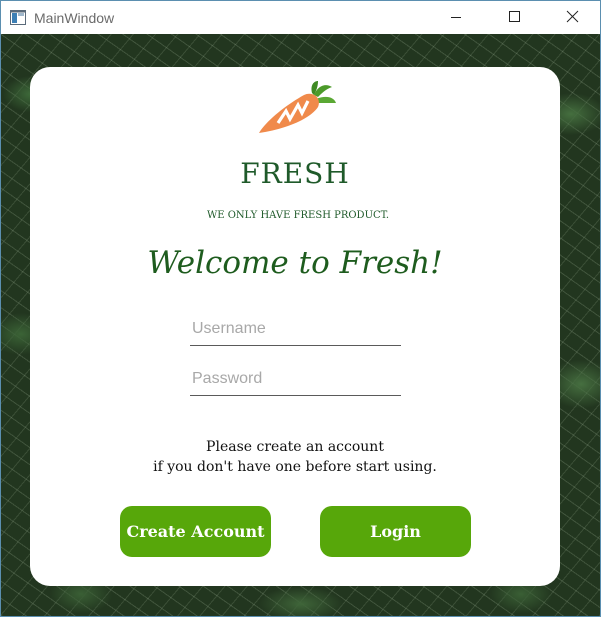 The image size is (601, 617). I want to click on info-line-1: Please create an account, so click(295, 447).